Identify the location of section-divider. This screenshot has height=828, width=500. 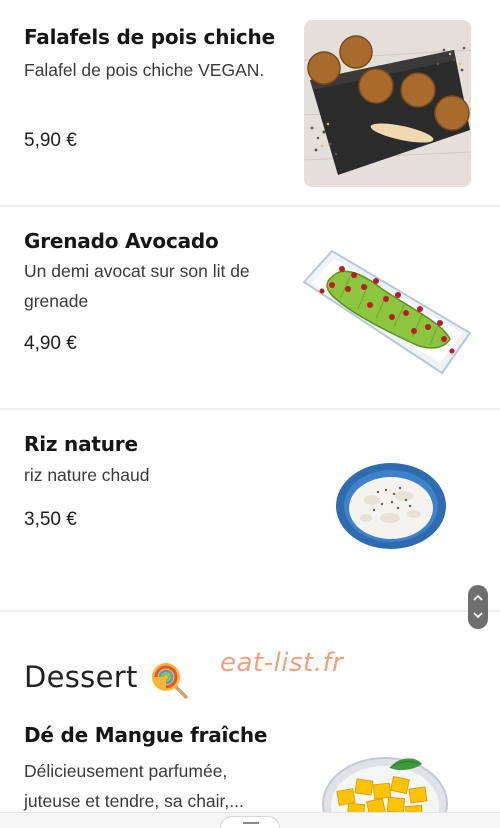
(250, 611).